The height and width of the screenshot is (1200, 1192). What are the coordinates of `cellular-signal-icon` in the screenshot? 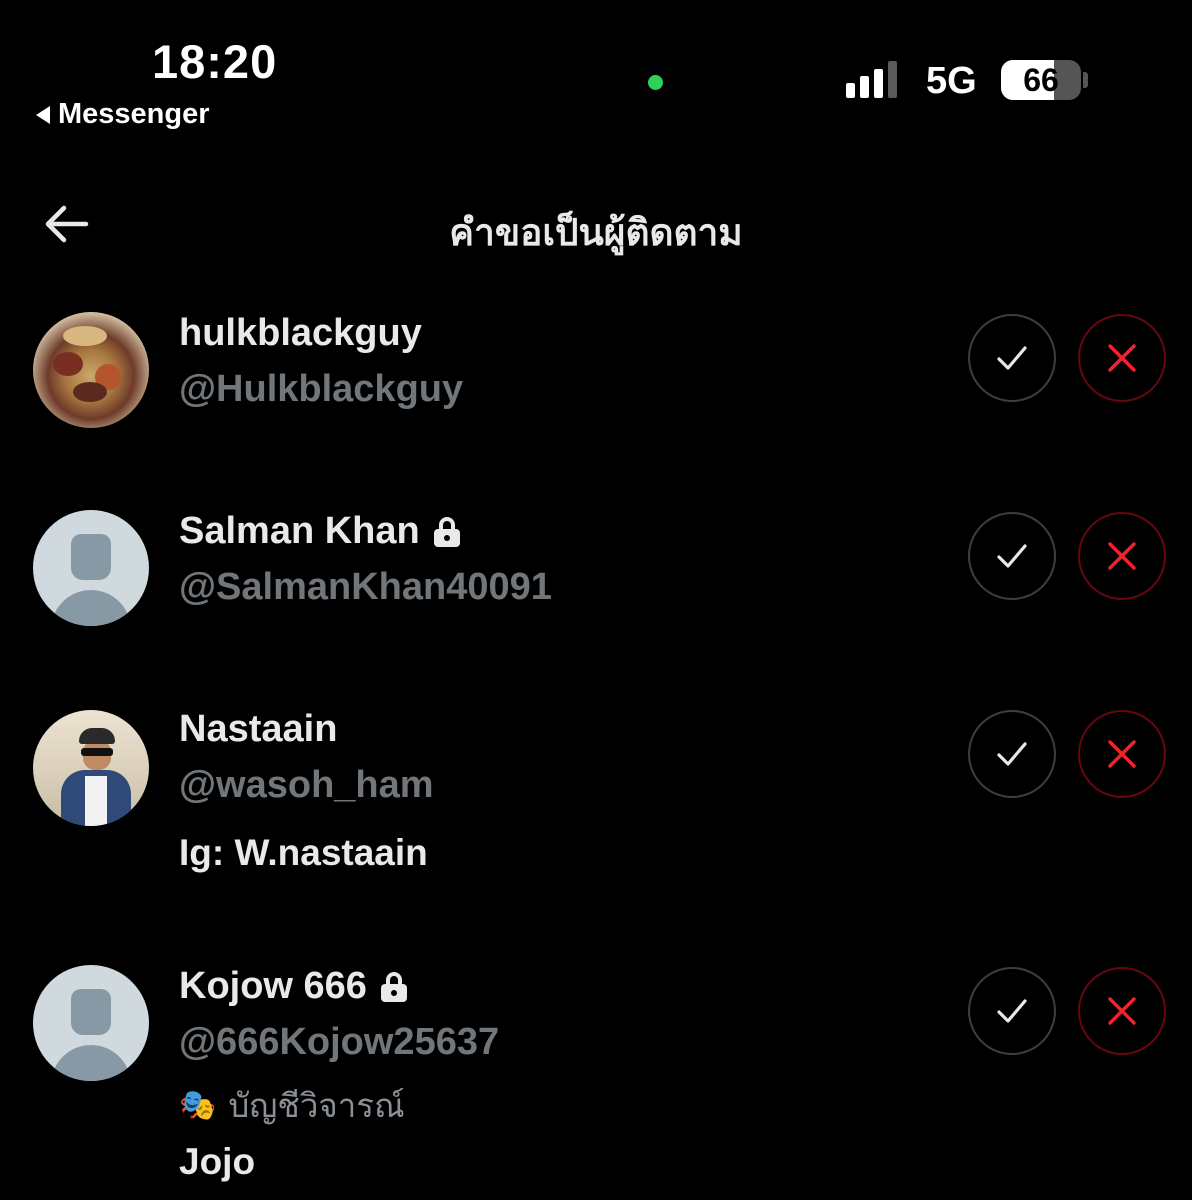 It's located at (871, 79).